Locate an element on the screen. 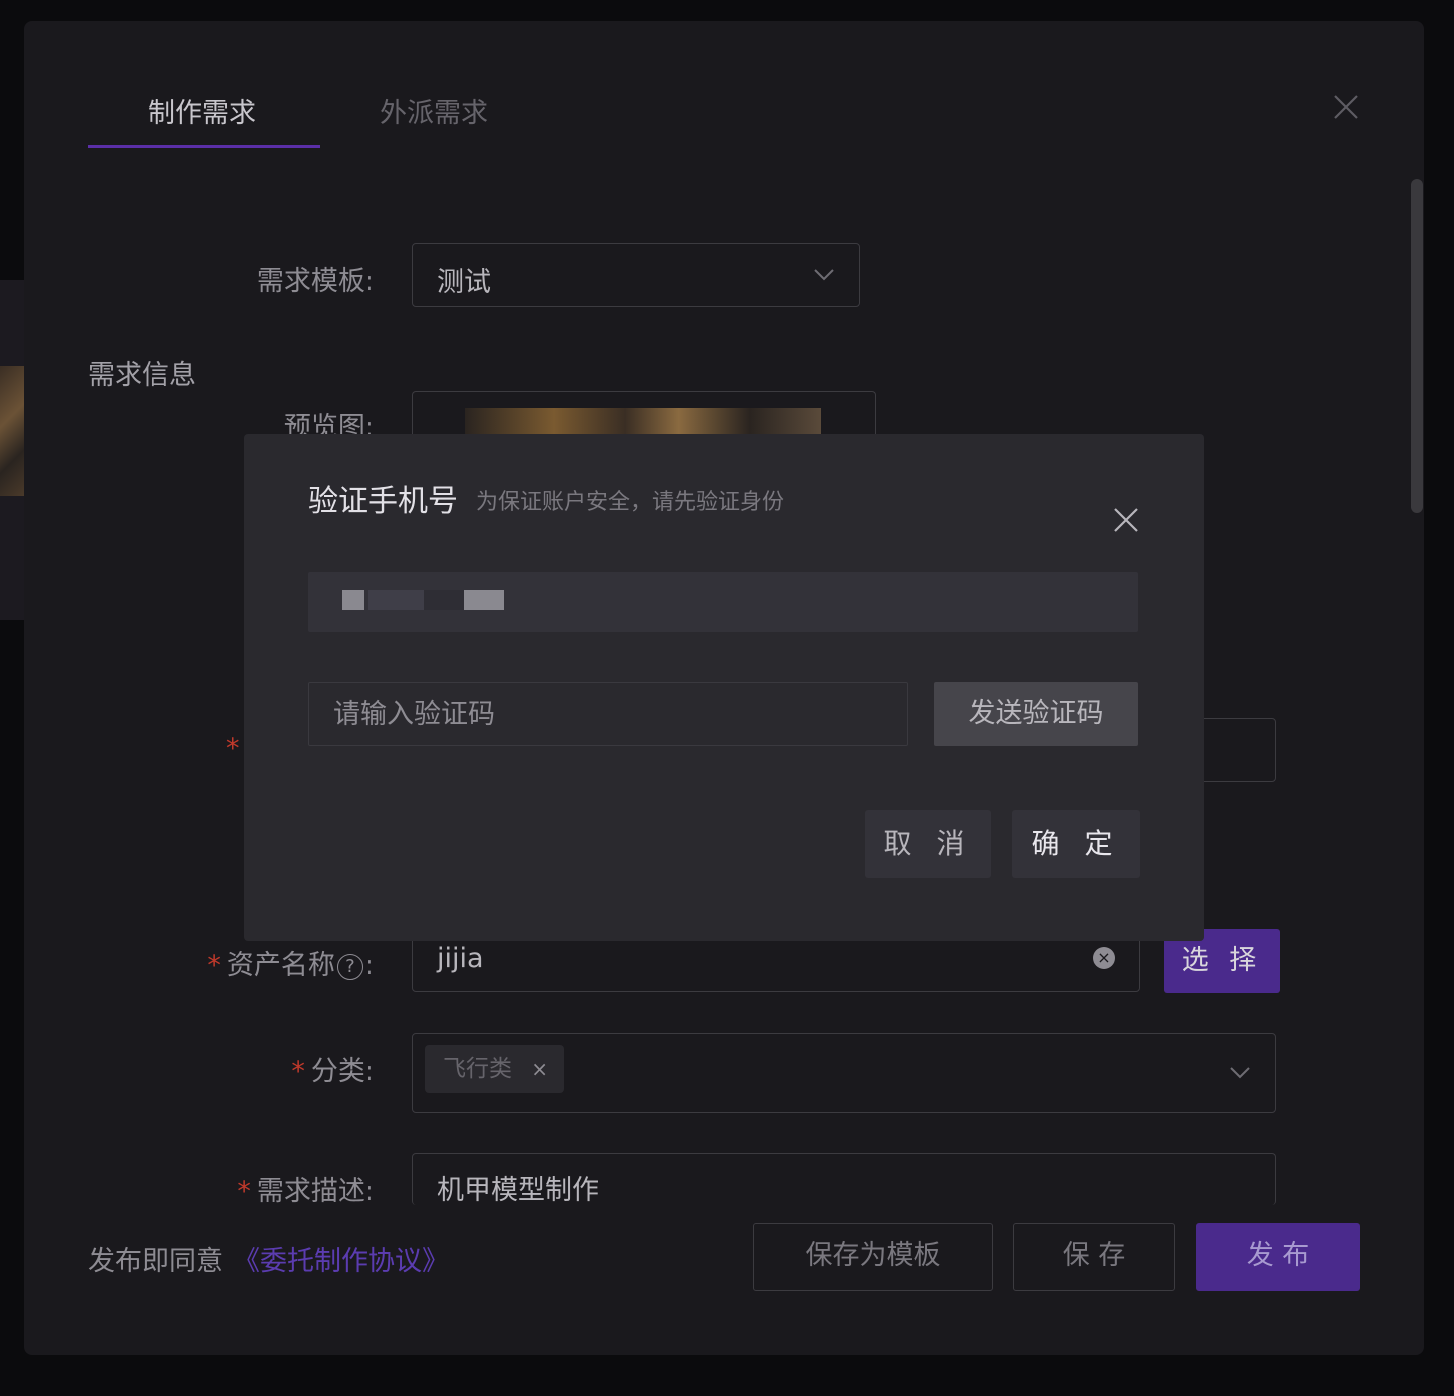 The width and height of the screenshot is (1454, 1396). template-value: 测试 is located at coordinates (464, 282).